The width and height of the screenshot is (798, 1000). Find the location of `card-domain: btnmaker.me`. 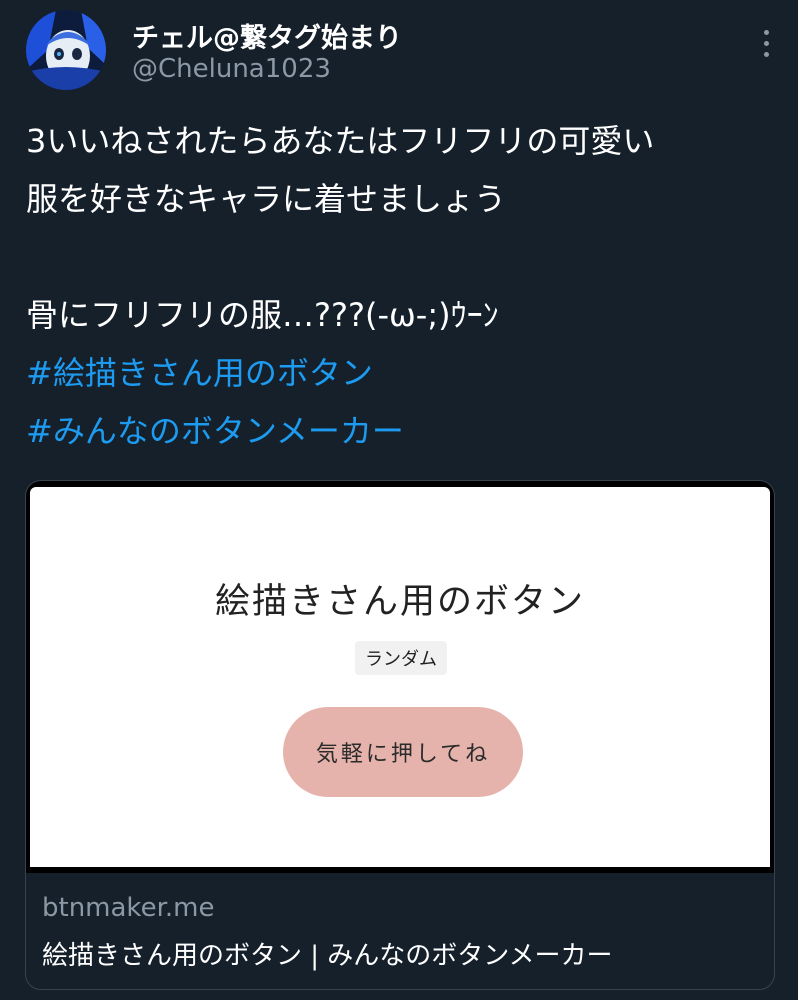

card-domain: btnmaker.me is located at coordinates (128, 908).